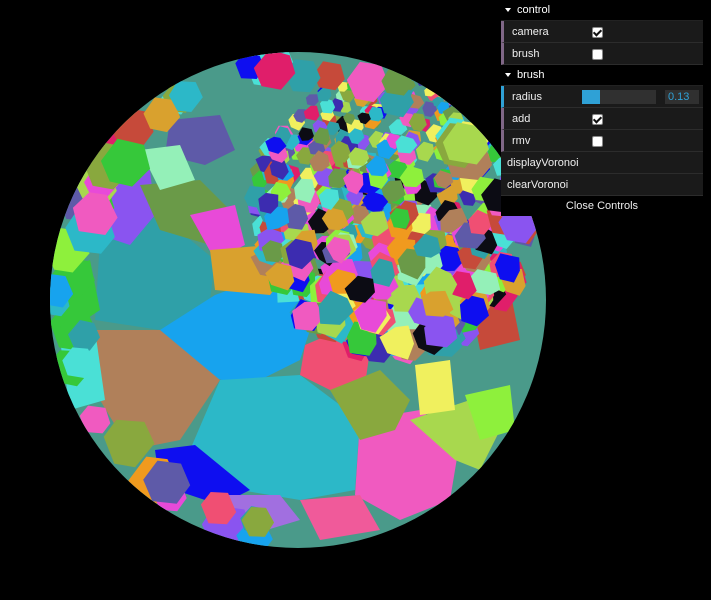  What do you see at coordinates (619, 97) in the screenshot?
I see `radius-slider` at bounding box center [619, 97].